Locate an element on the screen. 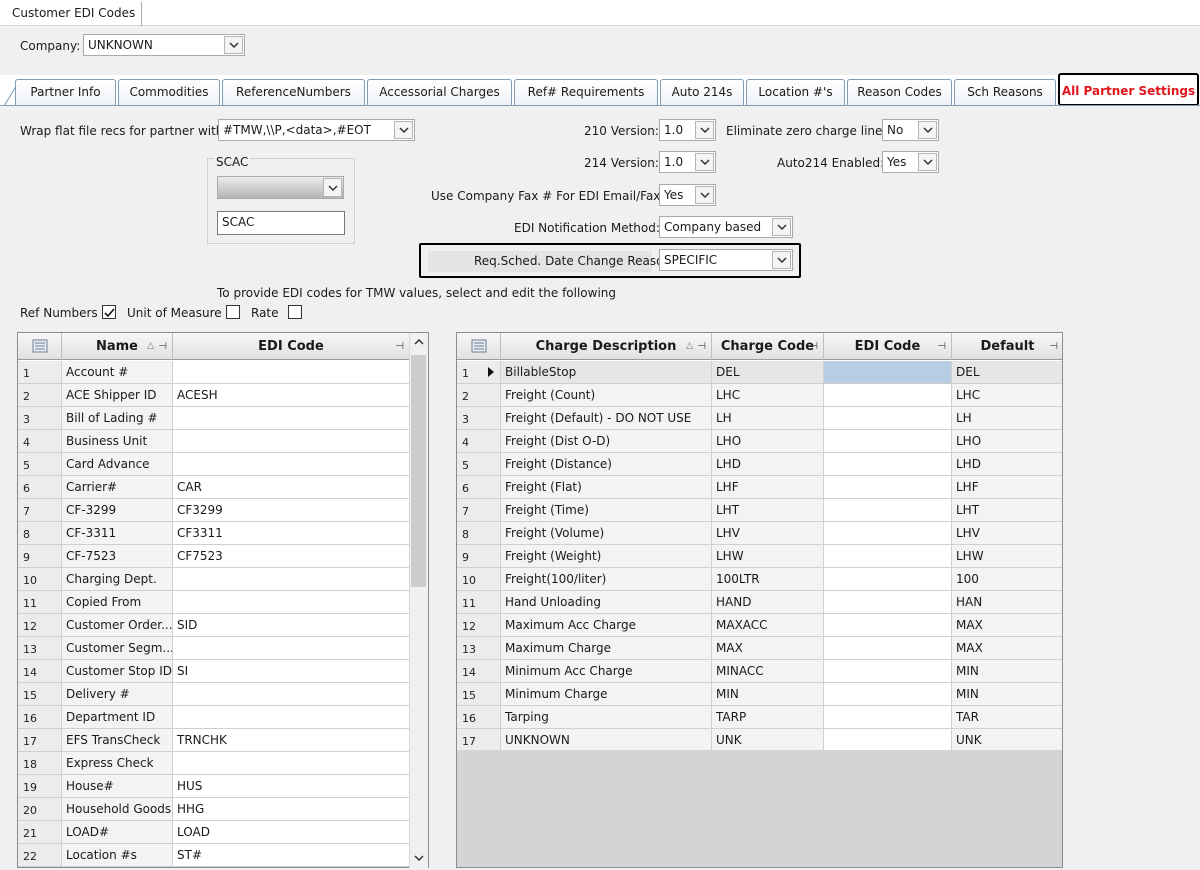  table-row: 2 Freight (Count) LHC LHC is located at coordinates (759, 395).